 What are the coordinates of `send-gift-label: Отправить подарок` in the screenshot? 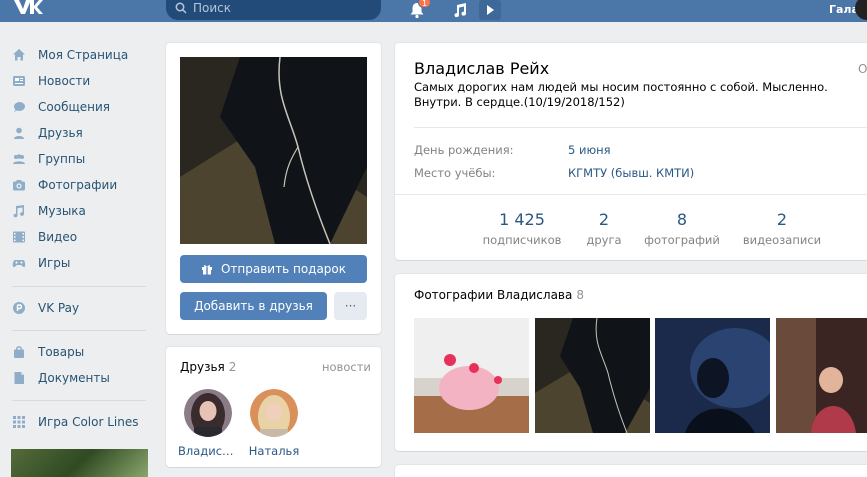 It's located at (283, 269).